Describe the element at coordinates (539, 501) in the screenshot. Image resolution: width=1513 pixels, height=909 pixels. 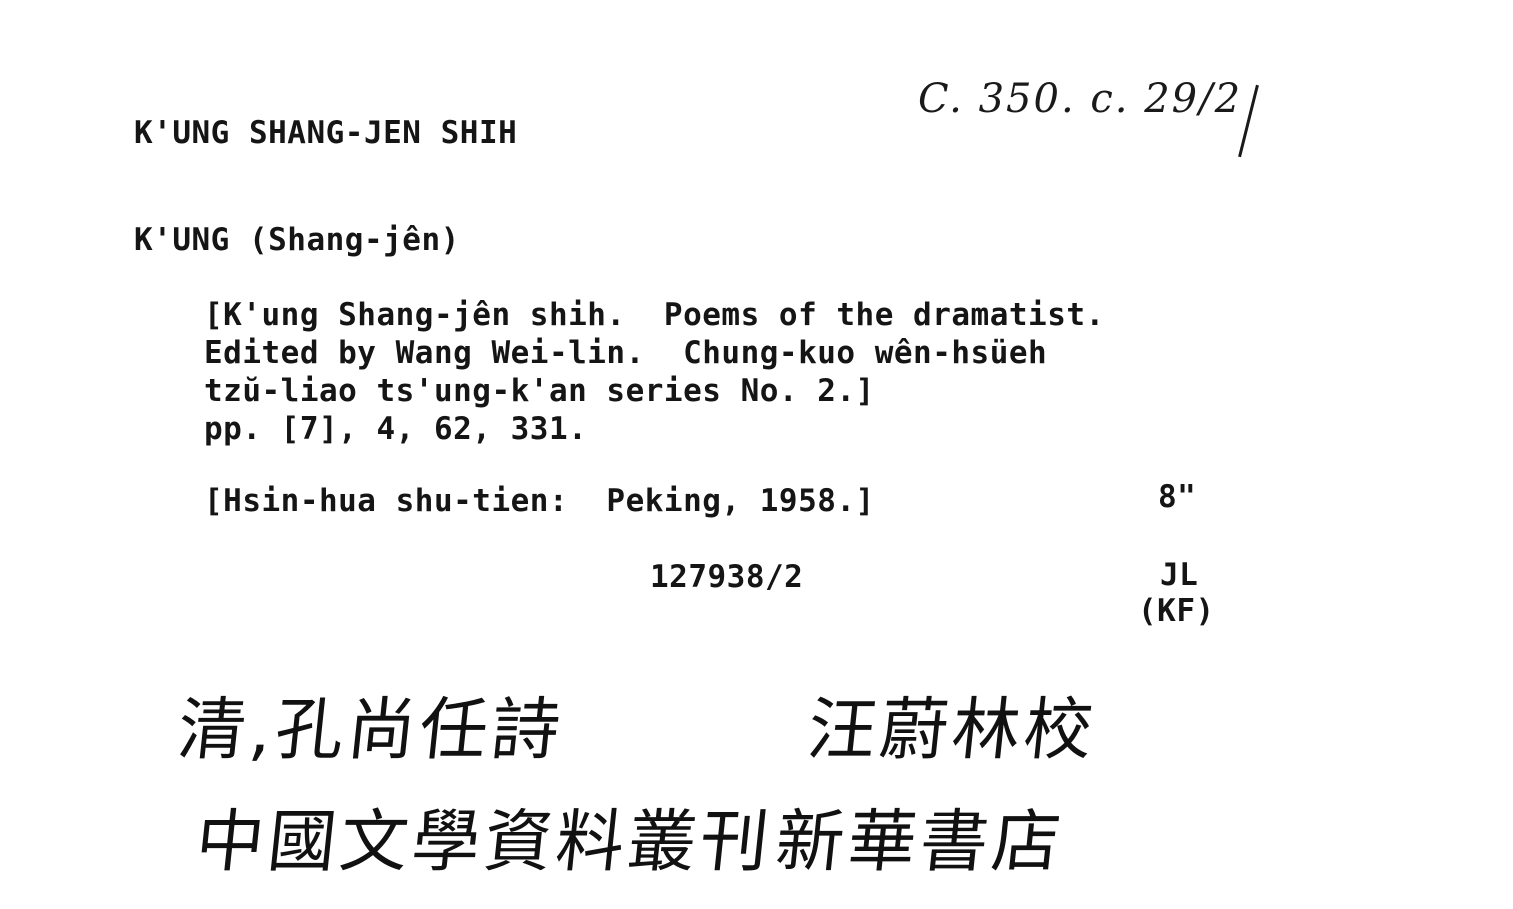
I see `imprint: [Hsin-hua shu-tien: Peking, 1958.]` at that location.